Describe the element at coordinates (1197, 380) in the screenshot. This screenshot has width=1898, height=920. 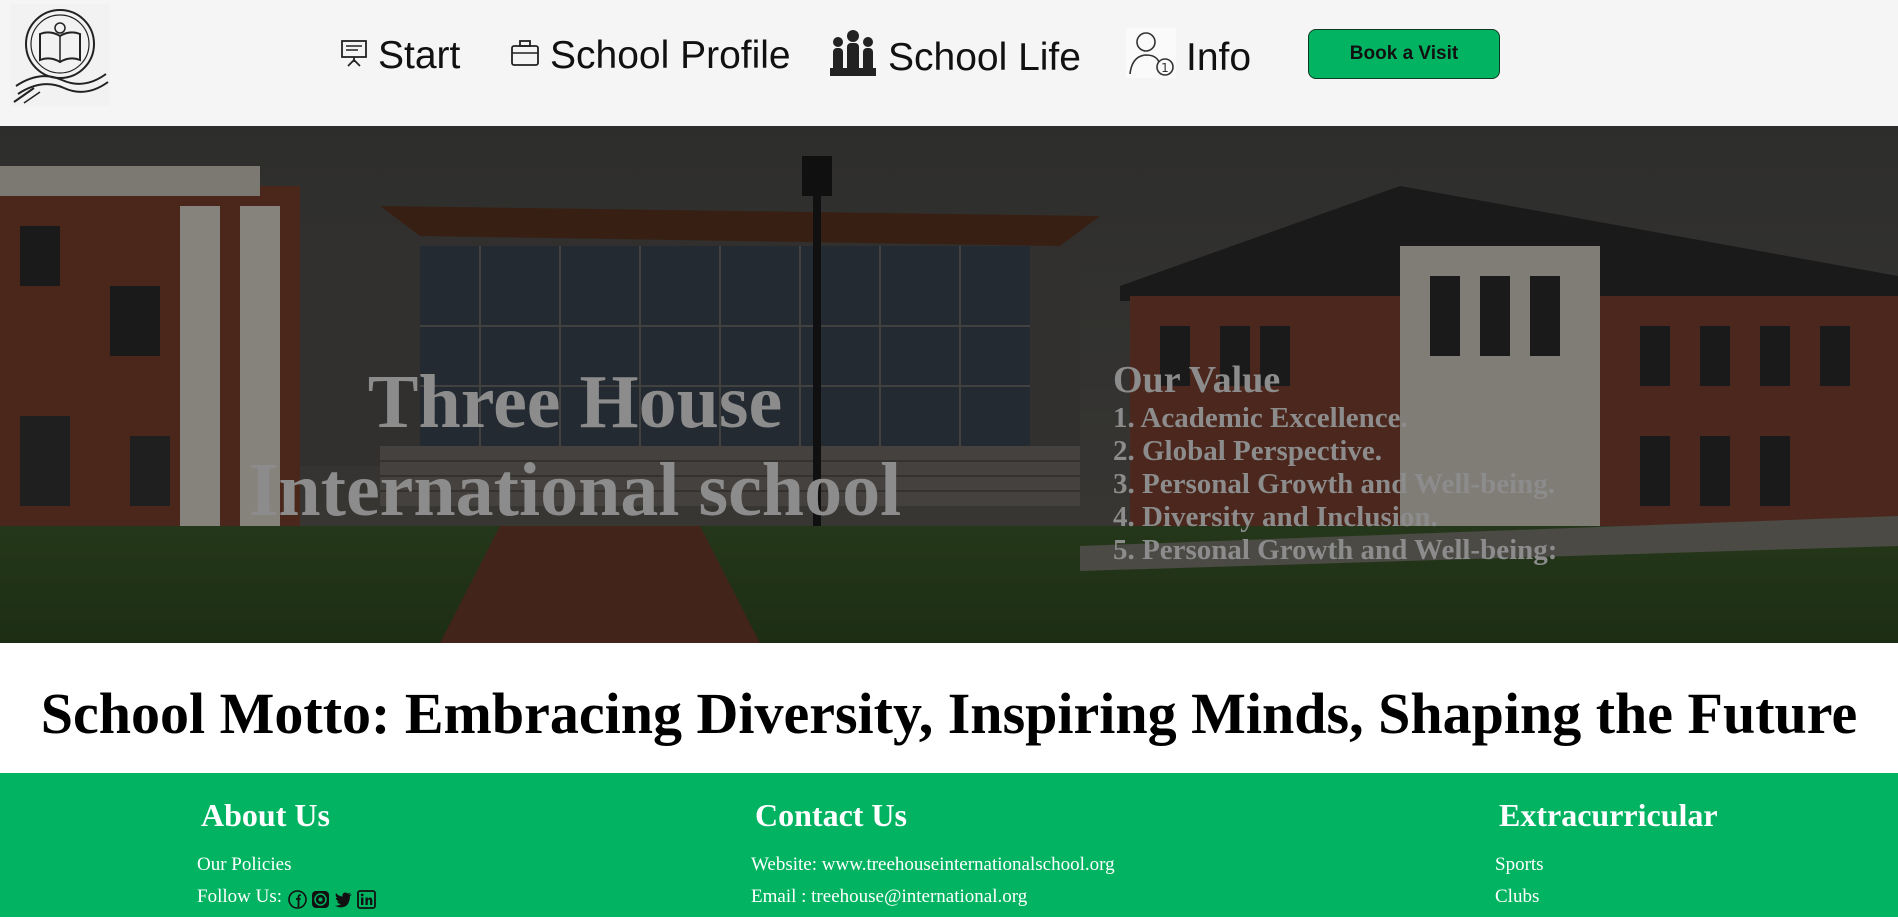
I see `our-value-title: Our Value` at that location.